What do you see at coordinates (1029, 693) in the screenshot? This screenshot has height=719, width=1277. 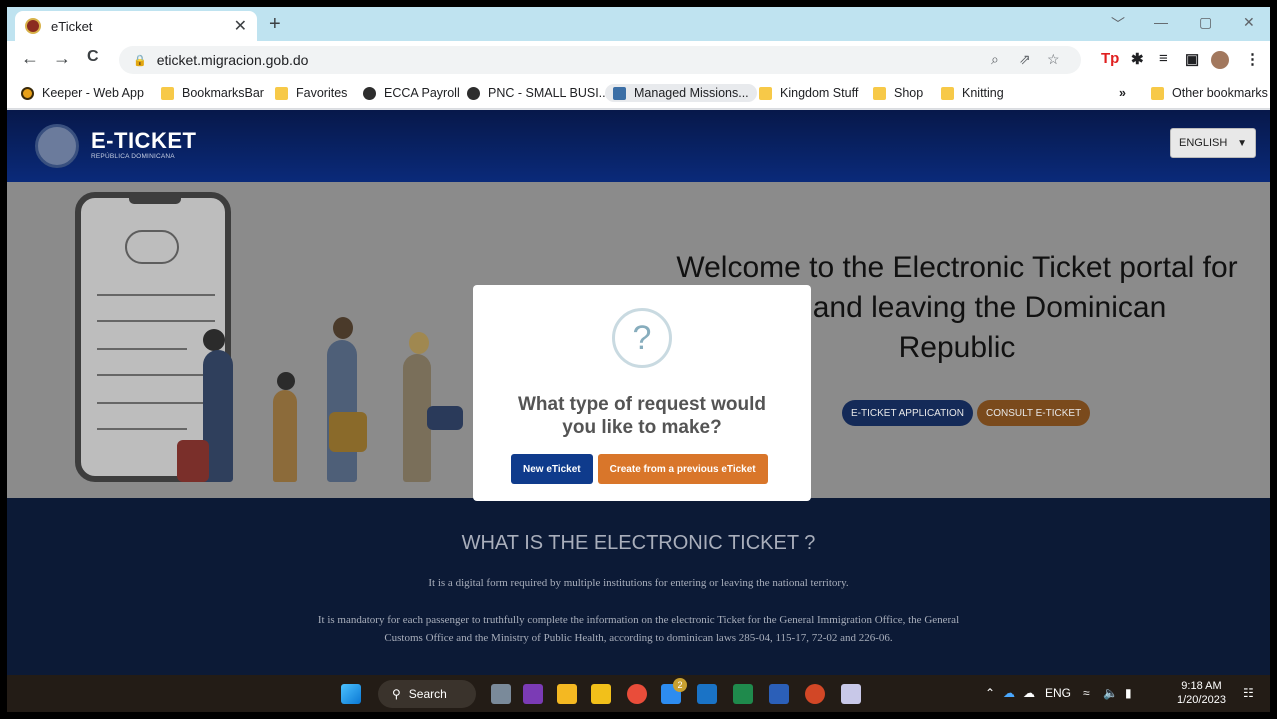 I see `onedrive-personal-icon: ☁` at bounding box center [1029, 693].